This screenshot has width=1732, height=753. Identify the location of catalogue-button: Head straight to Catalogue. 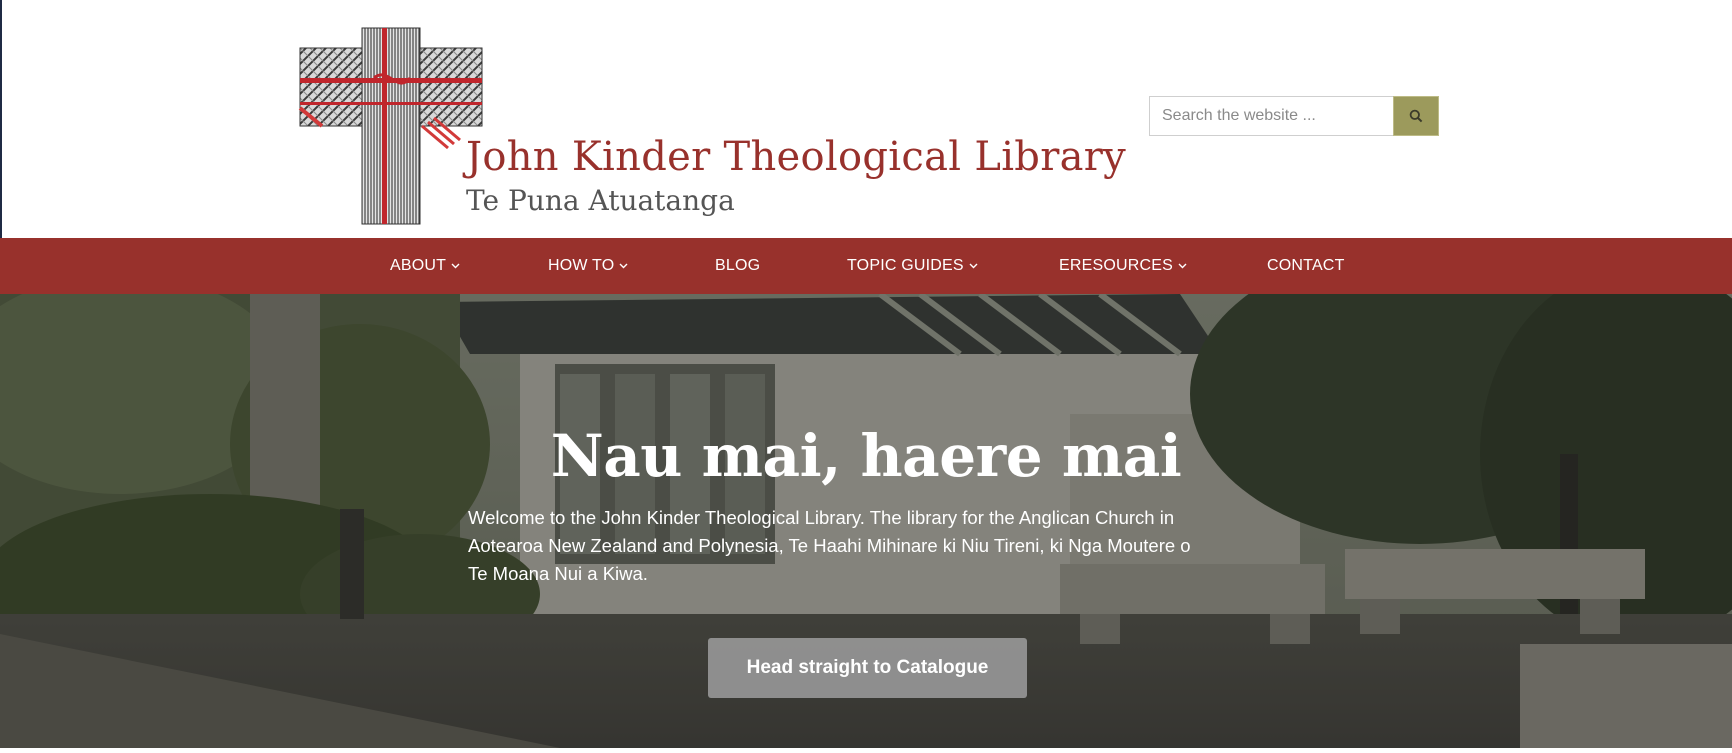
(867, 668).